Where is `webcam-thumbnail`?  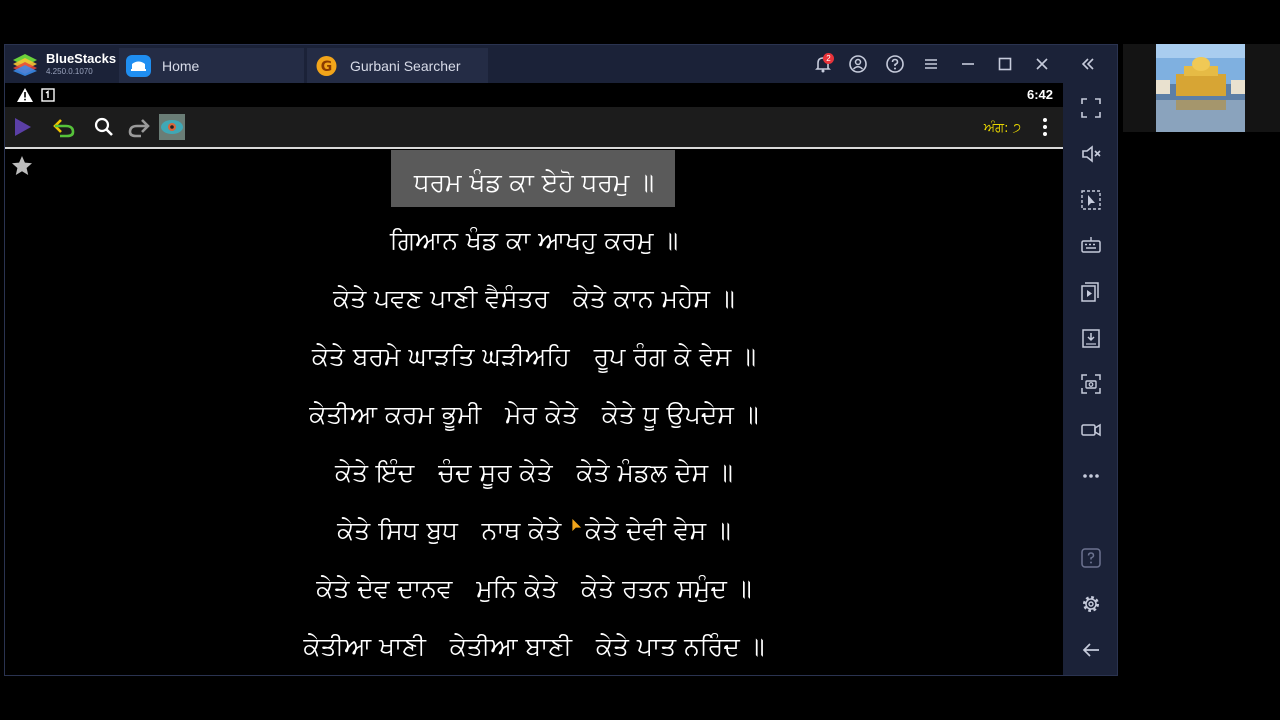 webcam-thumbnail is located at coordinates (1201, 88).